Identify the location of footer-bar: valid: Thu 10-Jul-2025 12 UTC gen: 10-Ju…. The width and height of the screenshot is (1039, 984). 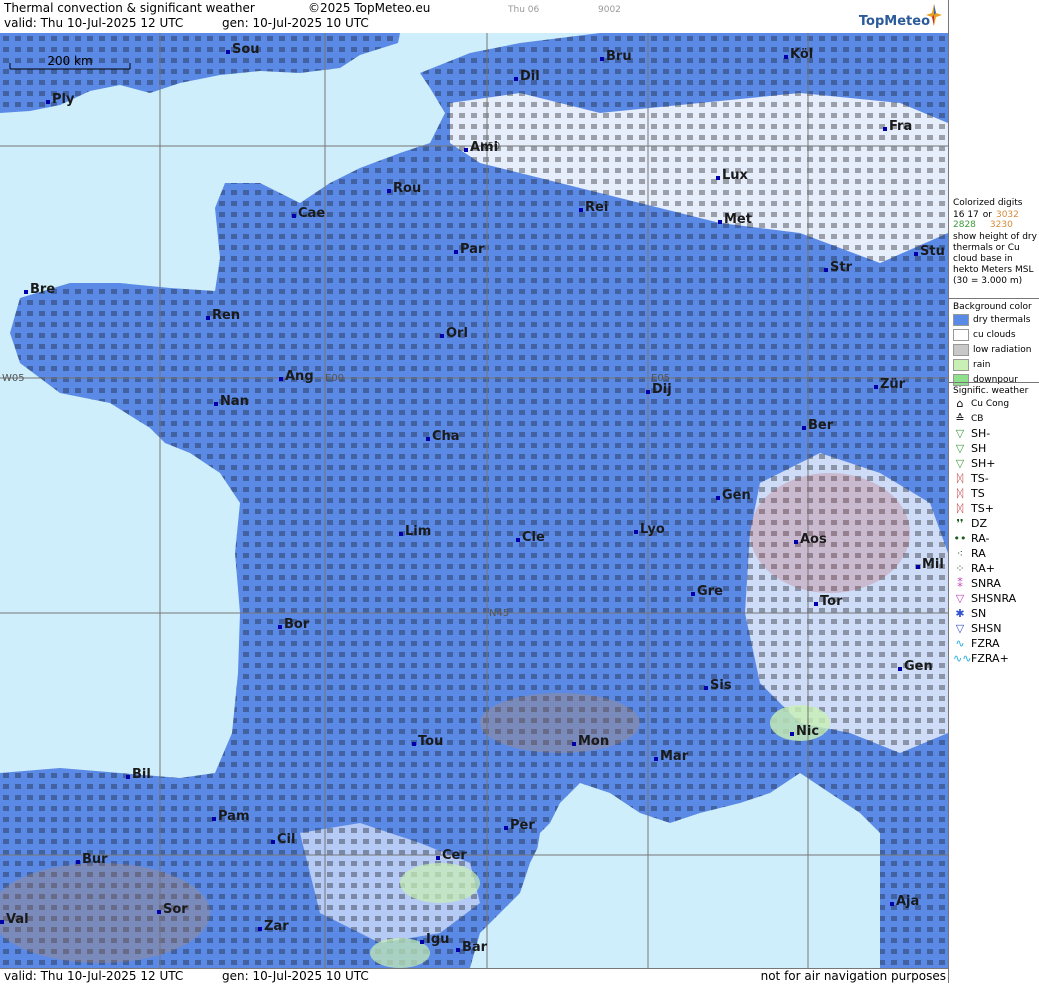
(474, 976).